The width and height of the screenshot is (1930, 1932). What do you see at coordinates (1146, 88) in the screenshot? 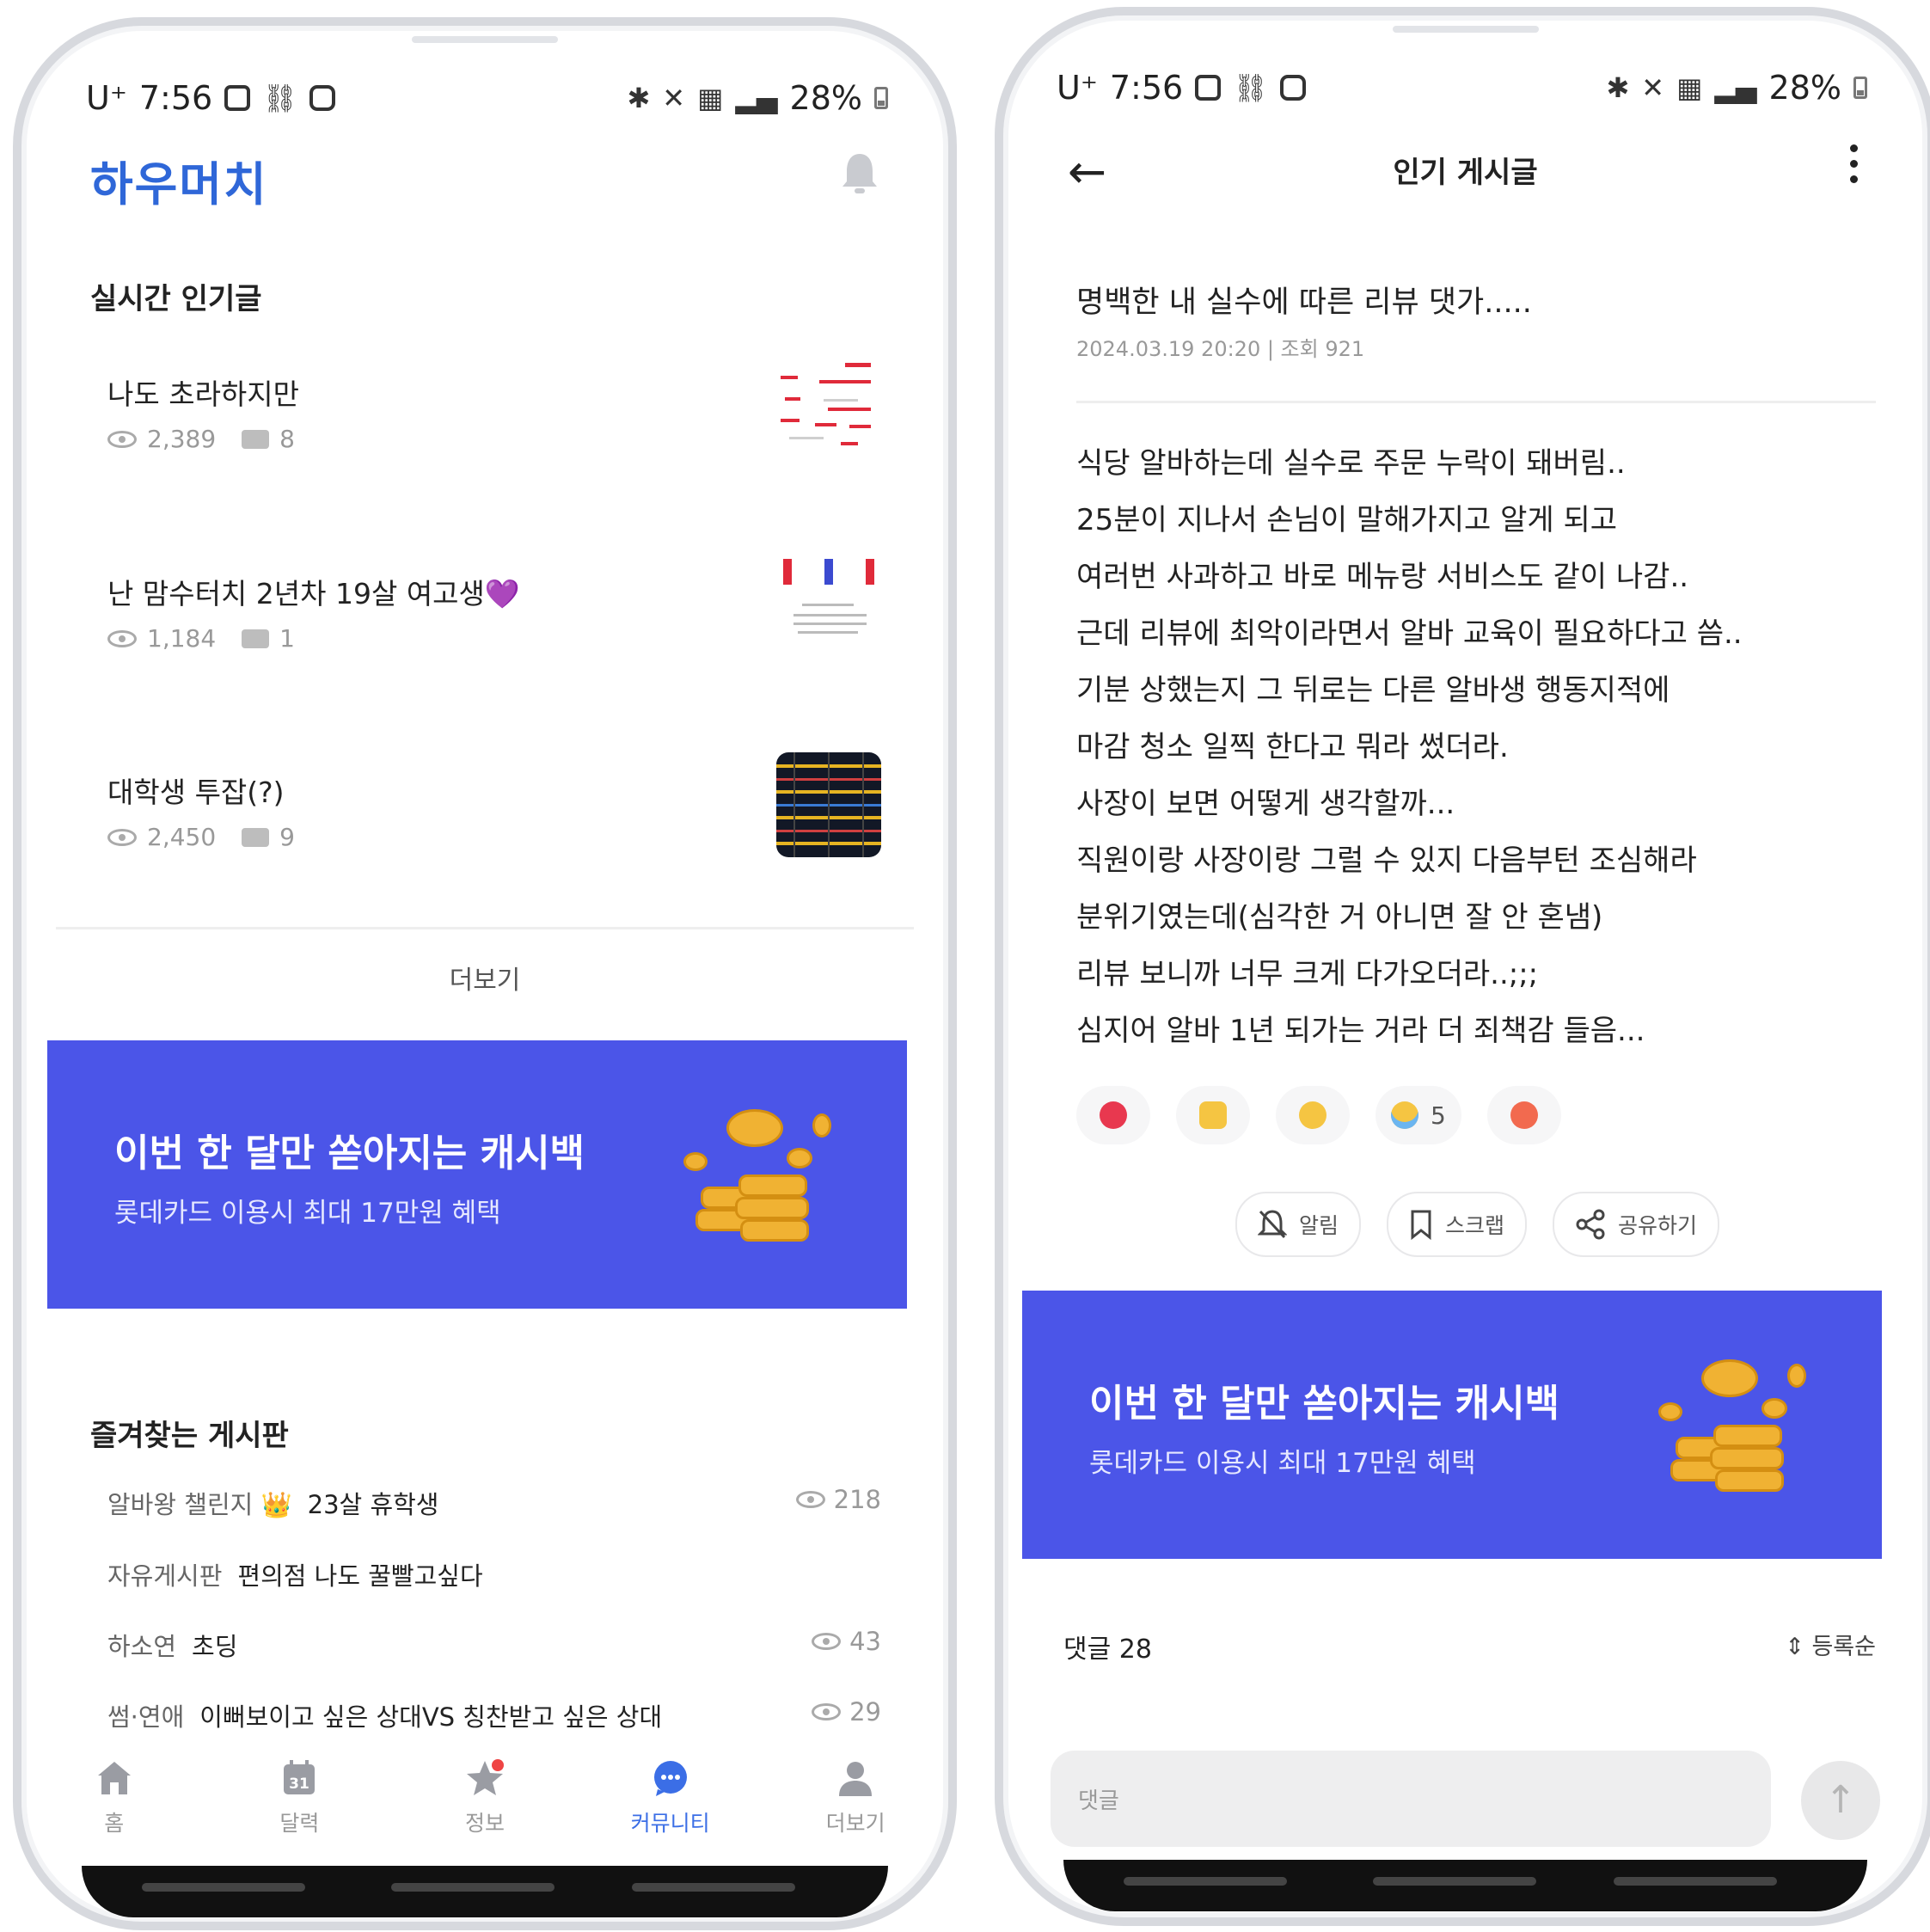
I see `clock: 7:56` at bounding box center [1146, 88].